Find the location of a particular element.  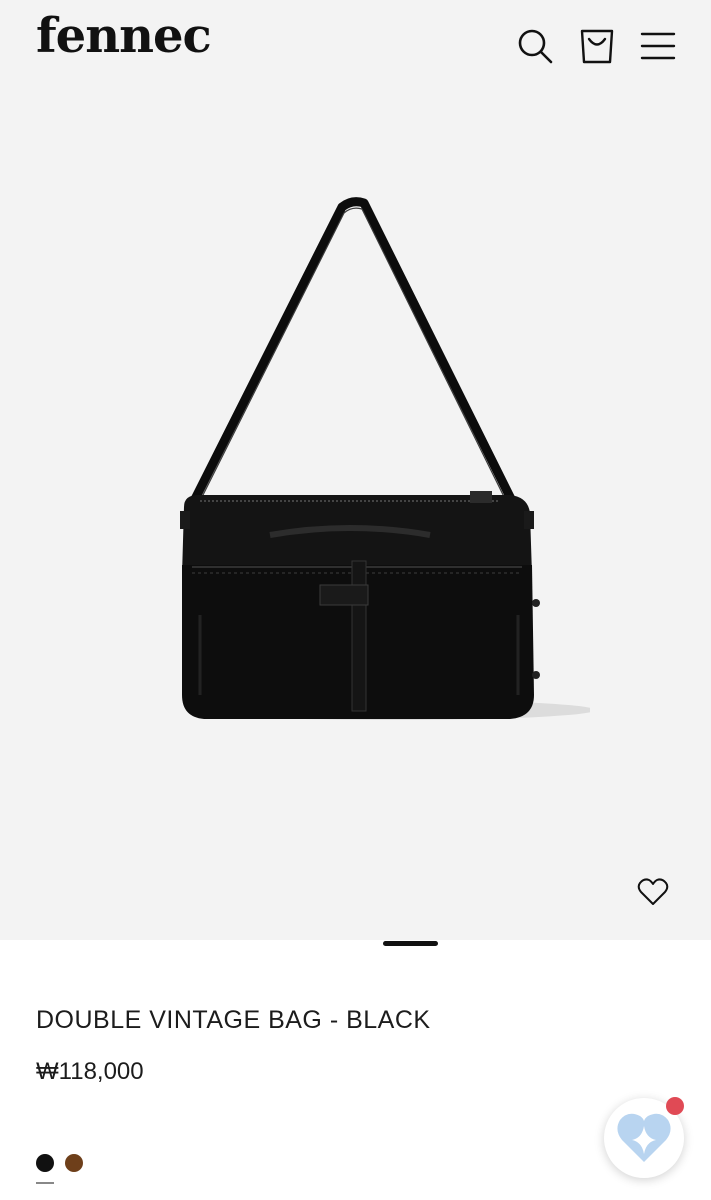

selected-swatch-underline is located at coordinates (45, 1183).